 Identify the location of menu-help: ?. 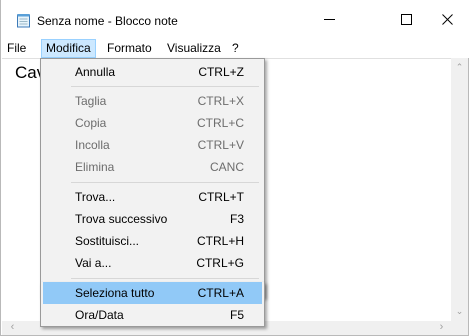
(235, 48).